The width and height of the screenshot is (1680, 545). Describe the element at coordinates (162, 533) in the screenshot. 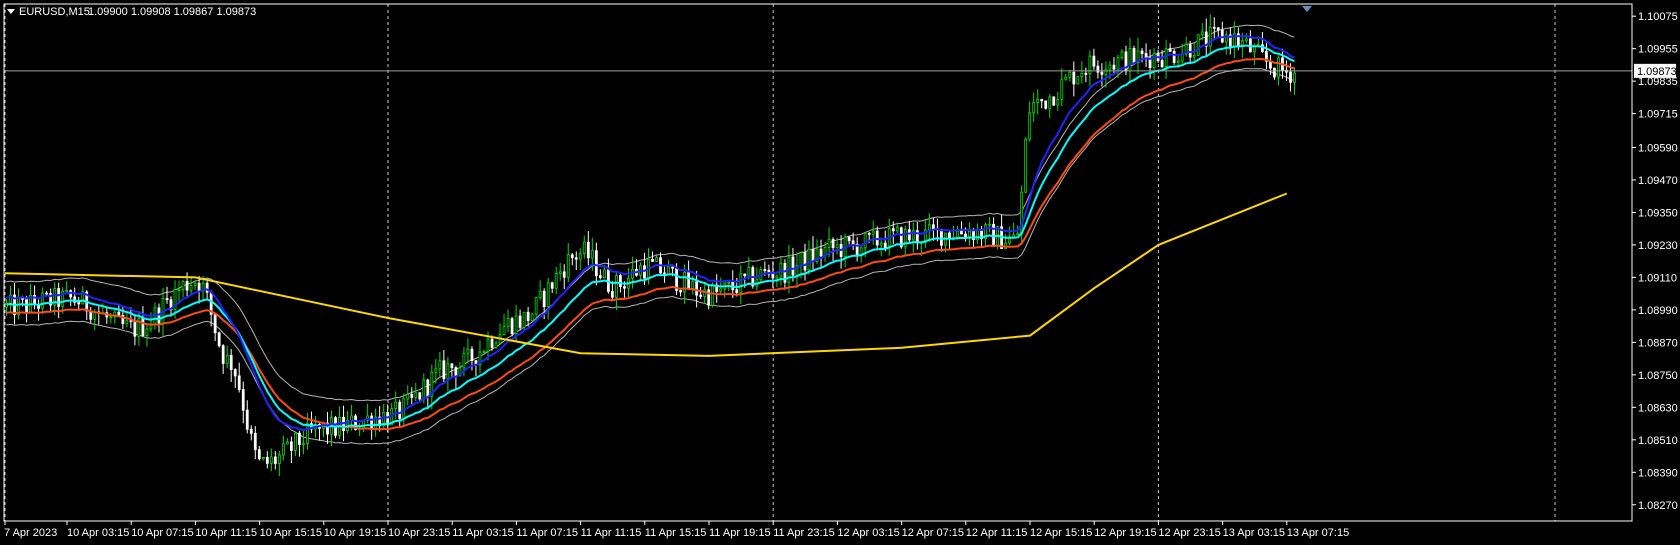

I see `time-tick-label: 10 Apr 07:15` at that location.